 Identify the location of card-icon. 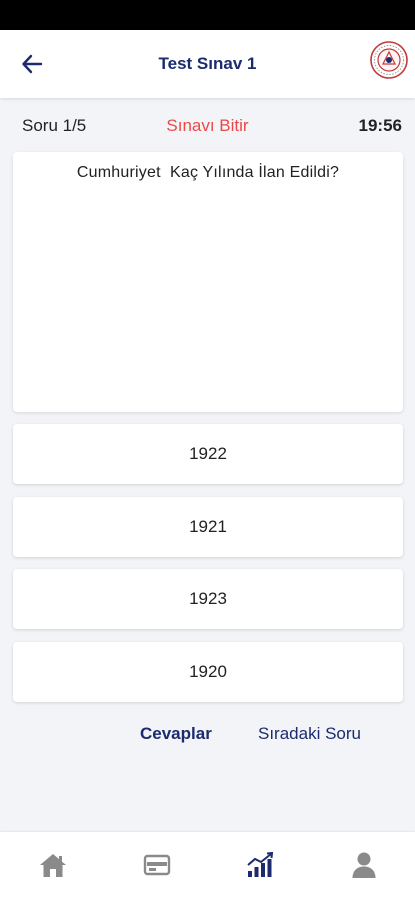
(157, 865).